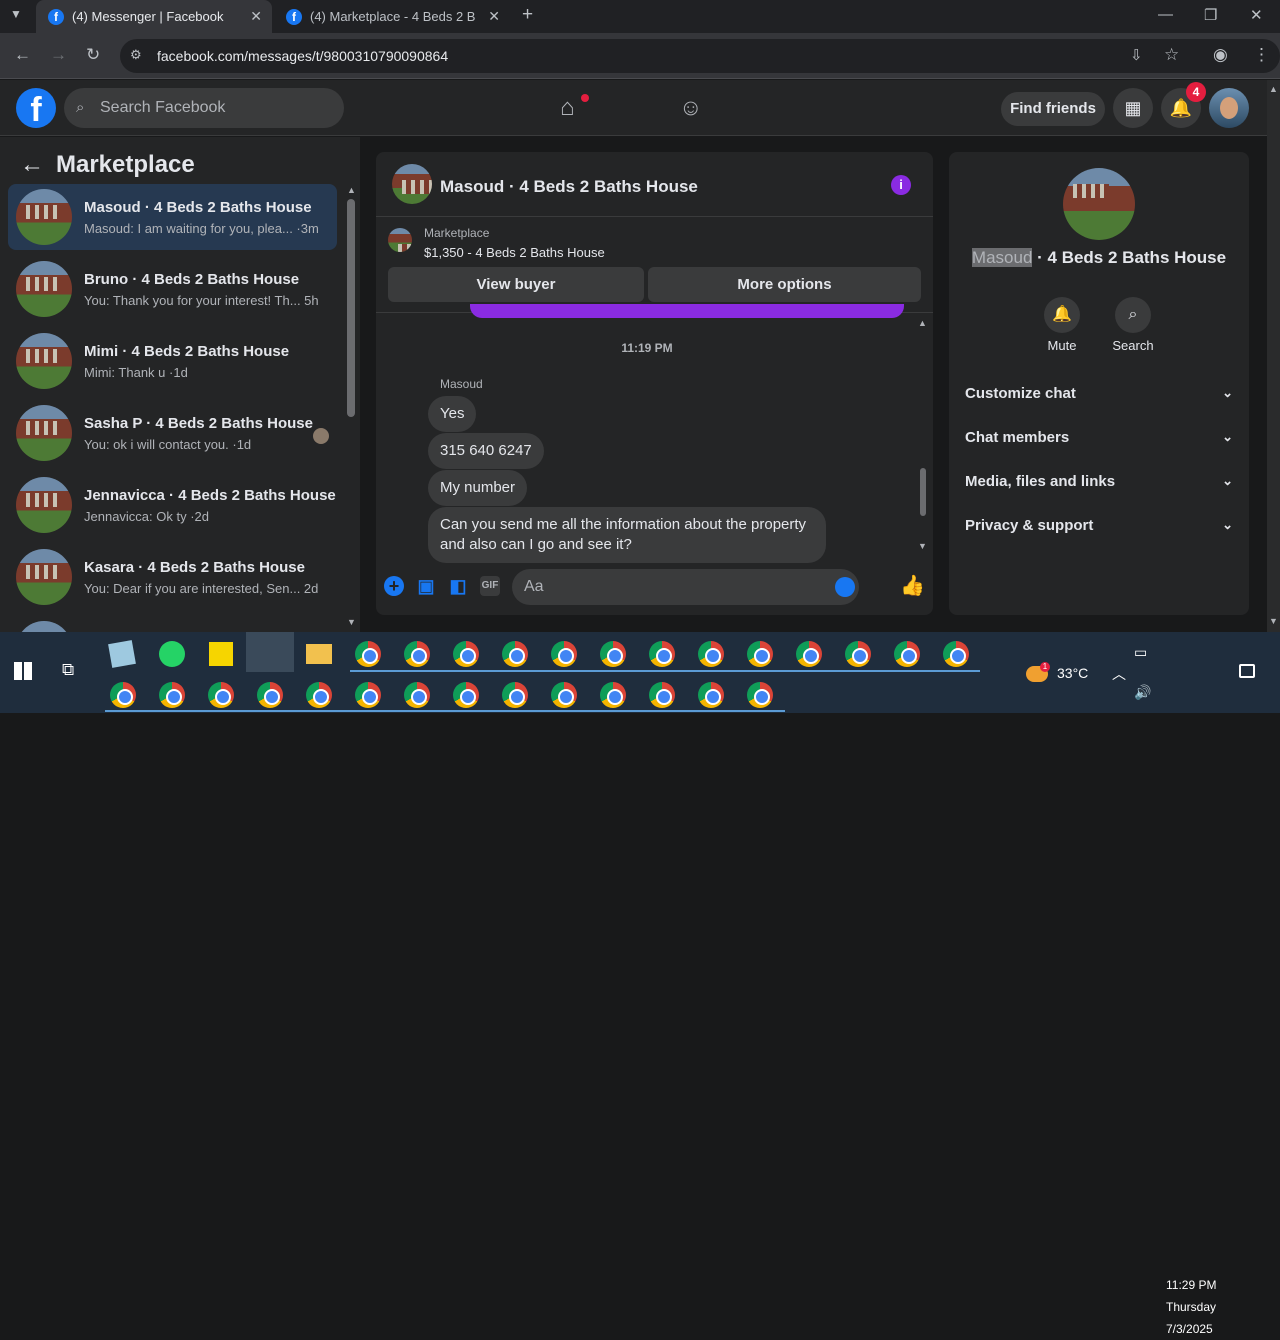 The height and width of the screenshot is (1340, 1280). What do you see at coordinates (172, 654) in the screenshot?
I see `whatsapp-app-icon` at bounding box center [172, 654].